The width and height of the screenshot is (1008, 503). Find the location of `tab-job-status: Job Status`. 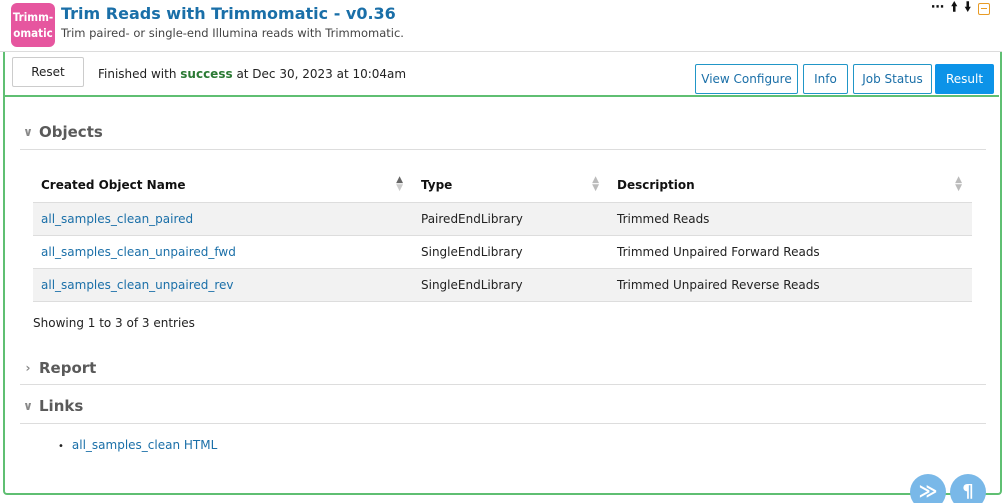

tab-job-status: Job Status is located at coordinates (892, 79).